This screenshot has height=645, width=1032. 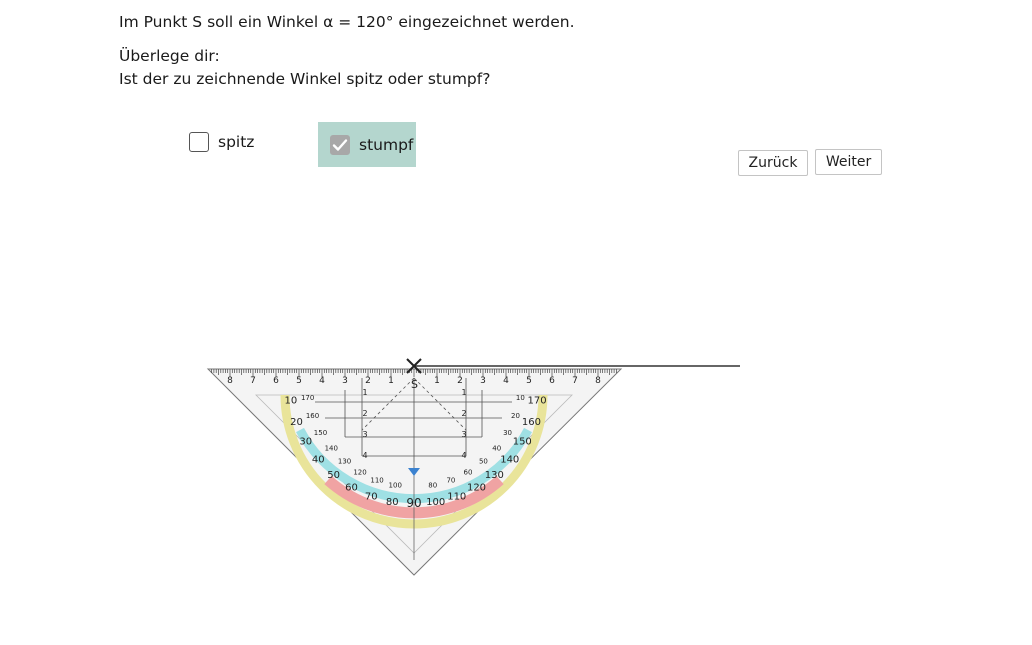 I want to click on angle-label: 130, so click(x=494, y=475).